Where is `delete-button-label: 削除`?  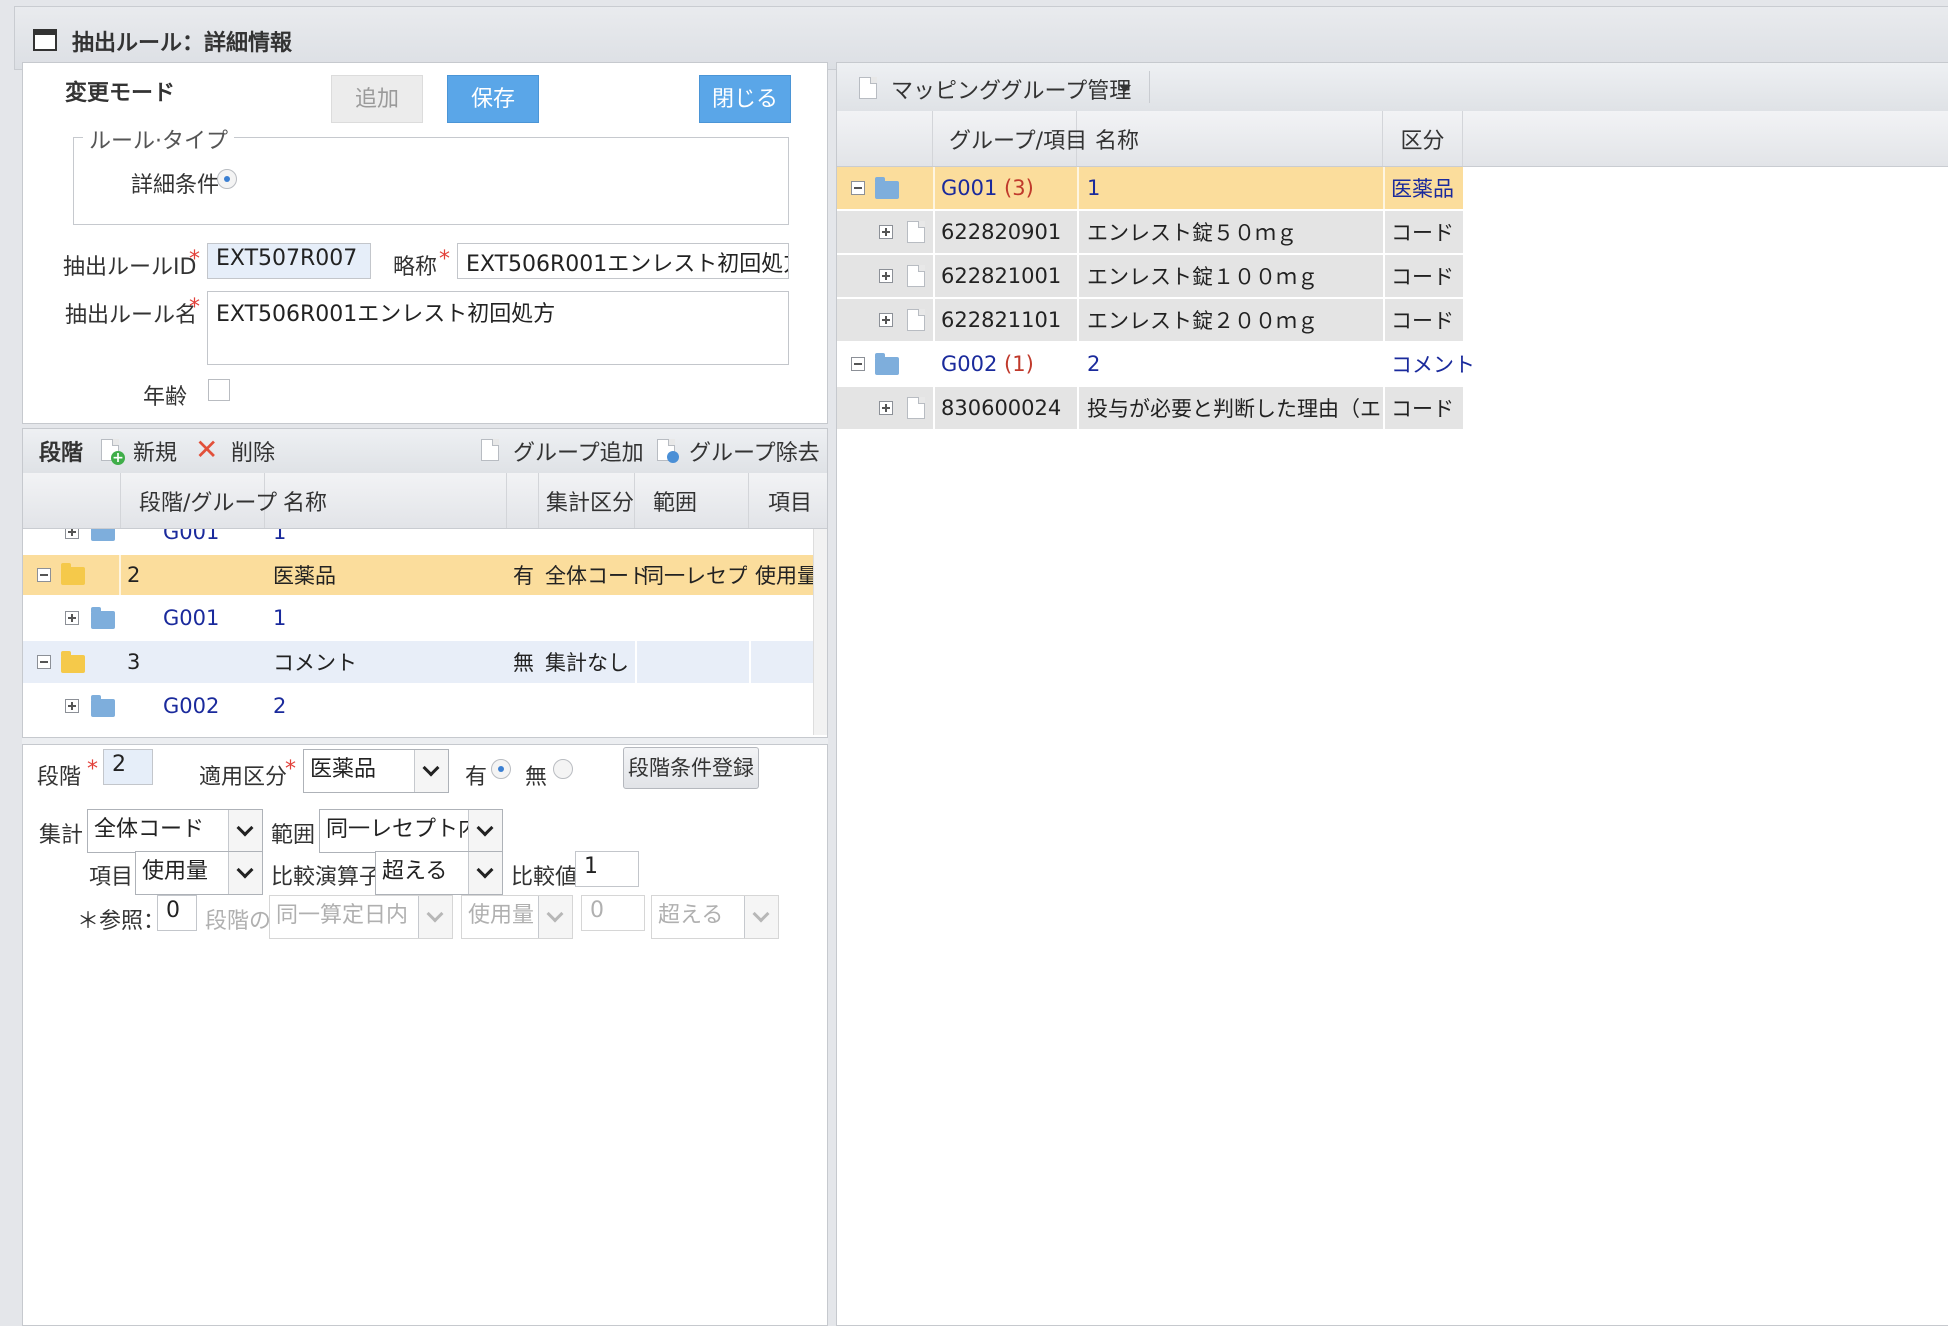 delete-button-label: 削除 is located at coordinates (253, 453).